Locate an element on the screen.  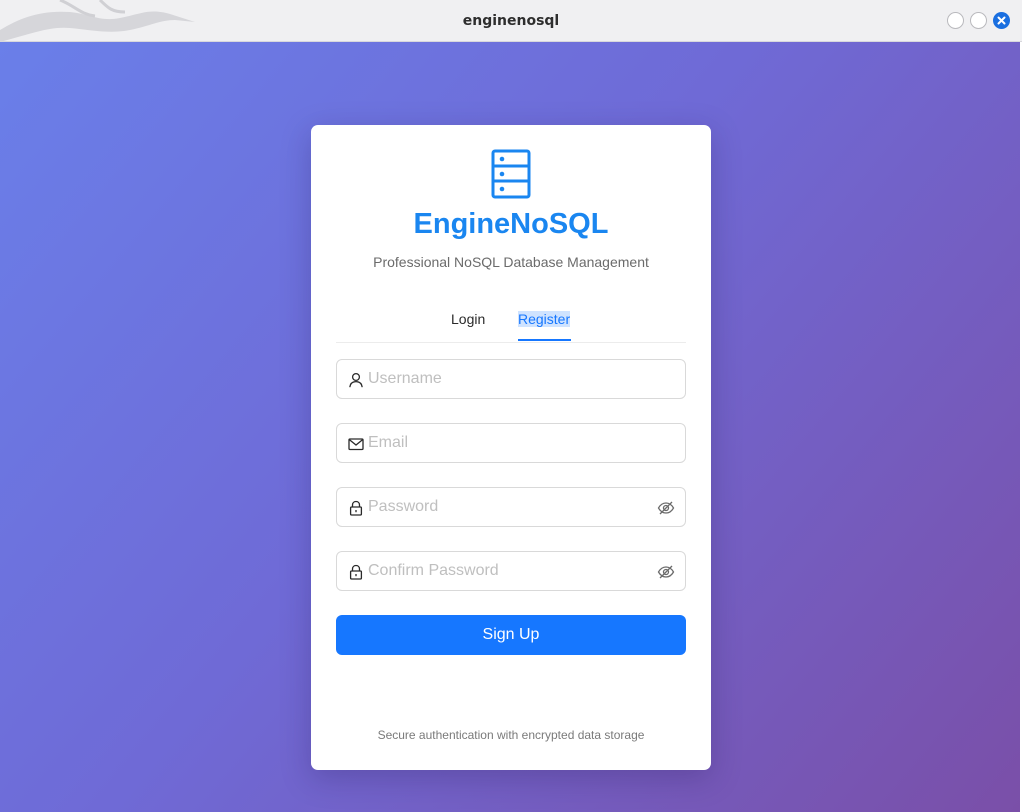
password-input is located at coordinates (508, 507).